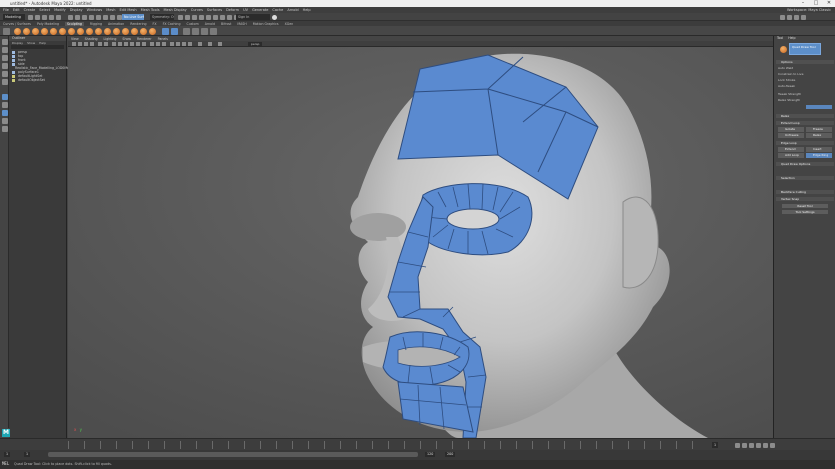  I want to click on single-perspective-layout-icon, so click(4, 97).